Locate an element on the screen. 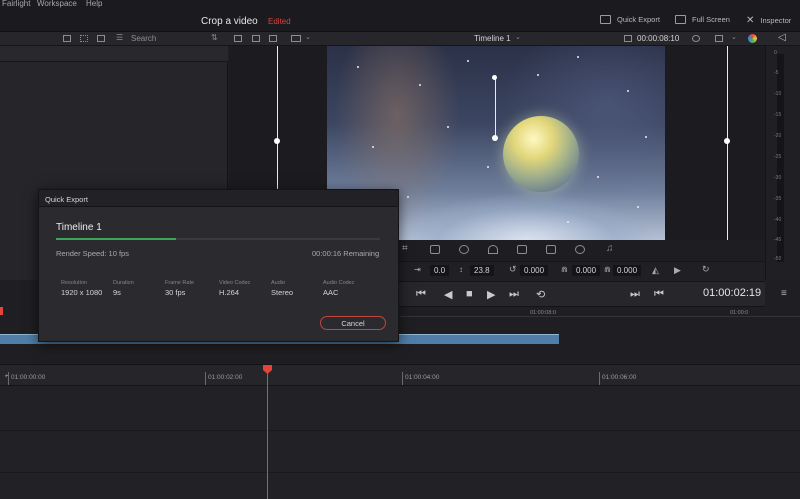 Image resolution: width=800 pixels, height=499 pixels. menu-workspace: Workspace is located at coordinates (57, 4).